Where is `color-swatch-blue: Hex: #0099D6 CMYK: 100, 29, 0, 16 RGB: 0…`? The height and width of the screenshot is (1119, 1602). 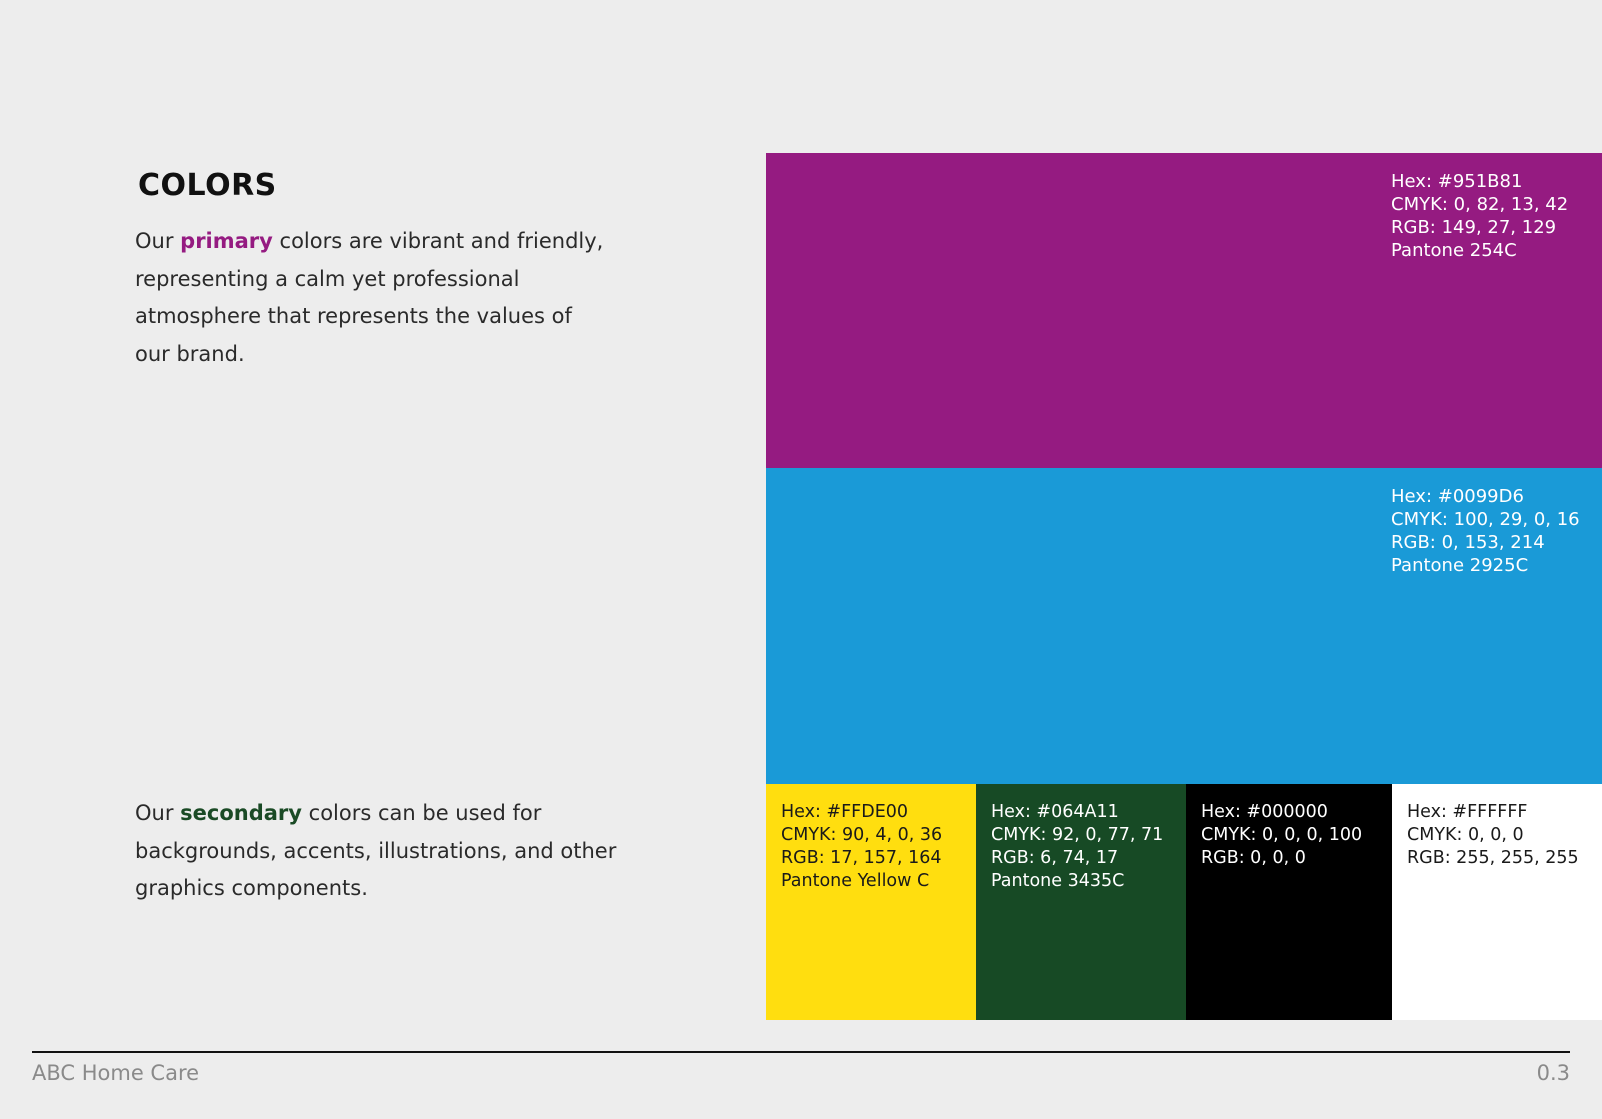 color-swatch-blue: Hex: #0099D6 CMYK: 100, 29, 0, 16 RGB: 0… is located at coordinates (1184, 626).